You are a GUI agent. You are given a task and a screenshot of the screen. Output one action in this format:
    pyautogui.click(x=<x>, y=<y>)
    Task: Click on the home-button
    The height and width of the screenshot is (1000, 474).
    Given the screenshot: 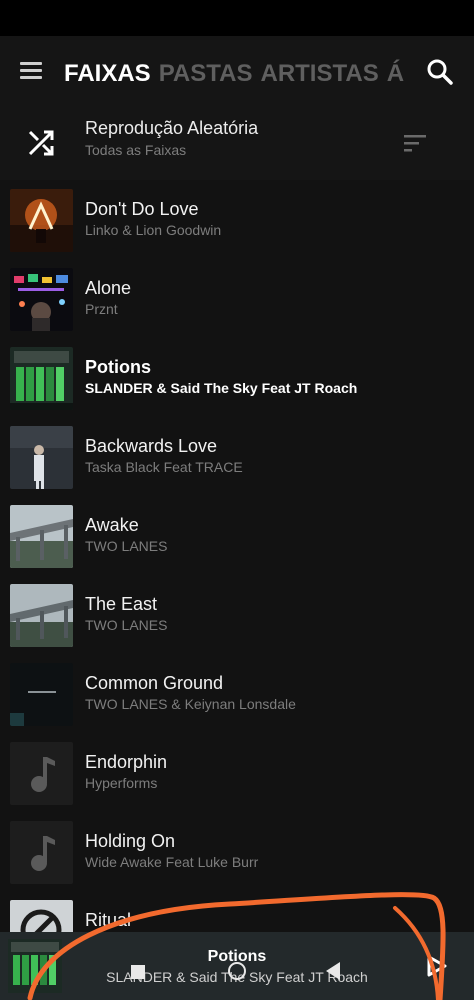 What is the action you would take?
    pyautogui.click(x=237, y=971)
    